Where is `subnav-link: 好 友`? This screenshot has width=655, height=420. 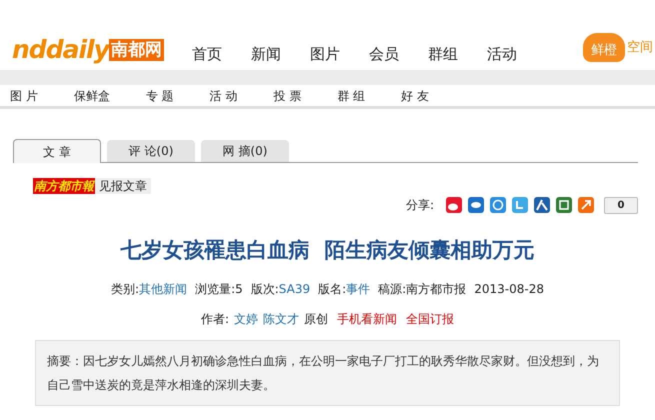 subnav-link: 好 友 is located at coordinates (415, 95).